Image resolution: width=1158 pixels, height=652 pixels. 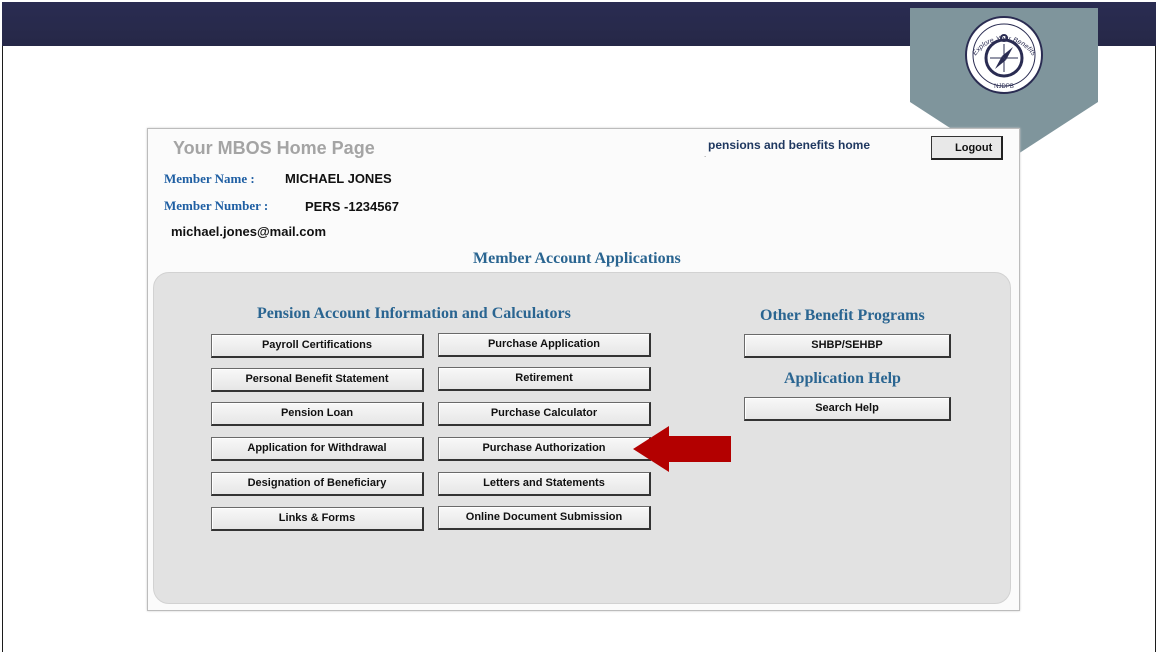 I want to click on member-name-label: Member Name :, so click(x=209, y=178).